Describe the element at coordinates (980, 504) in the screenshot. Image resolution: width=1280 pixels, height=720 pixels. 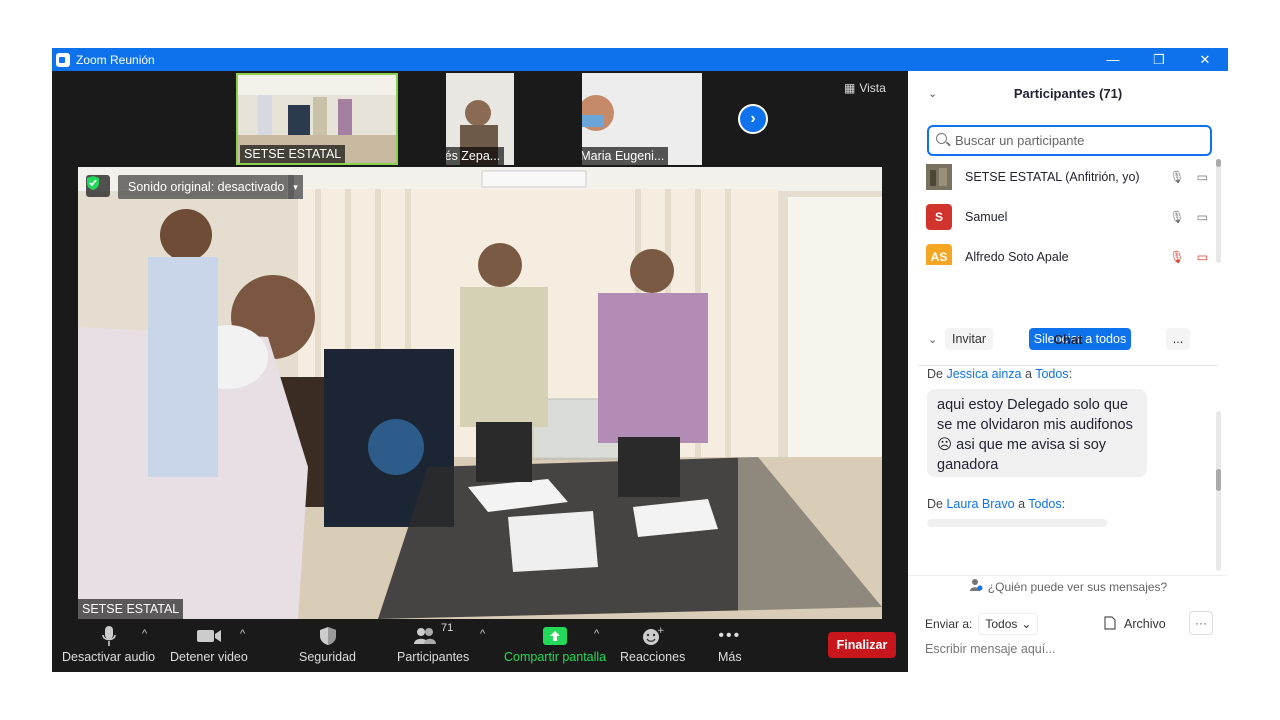
I see `sender-link: Laura Bravo` at that location.